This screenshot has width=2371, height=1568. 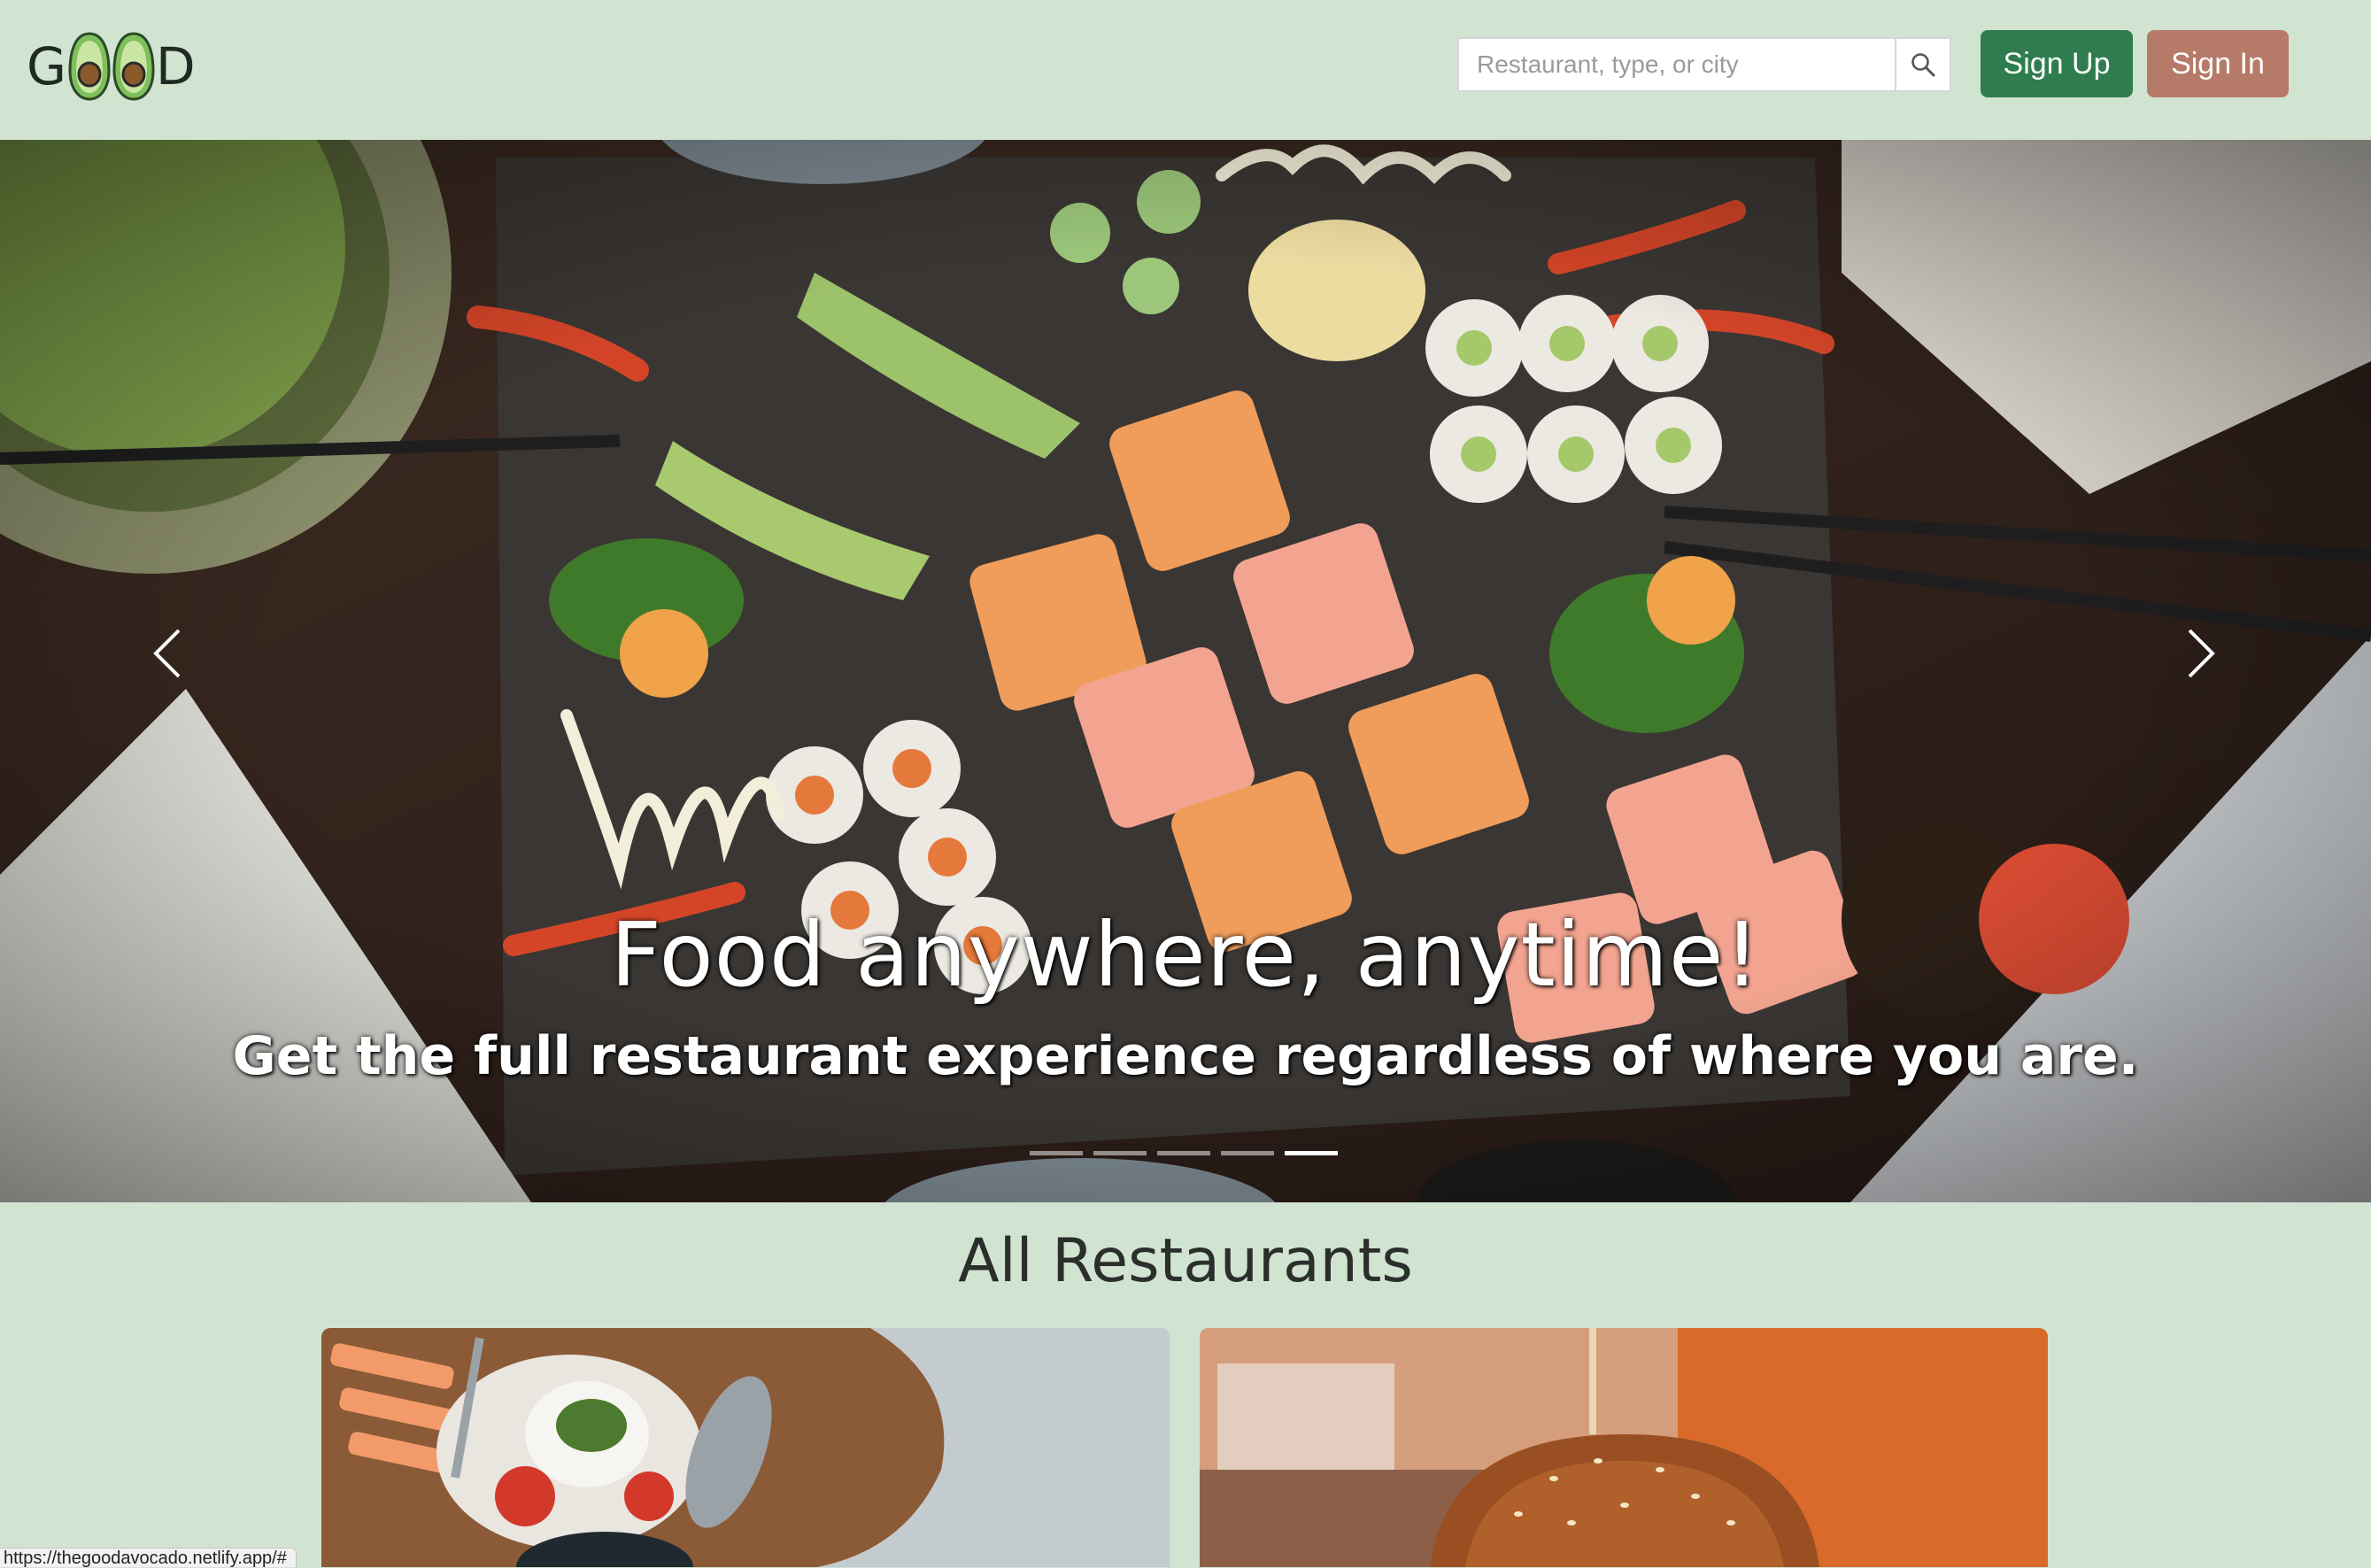 What do you see at coordinates (1185, 1261) in the screenshot?
I see `section-title: All Restaurants` at bounding box center [1185, 1261].